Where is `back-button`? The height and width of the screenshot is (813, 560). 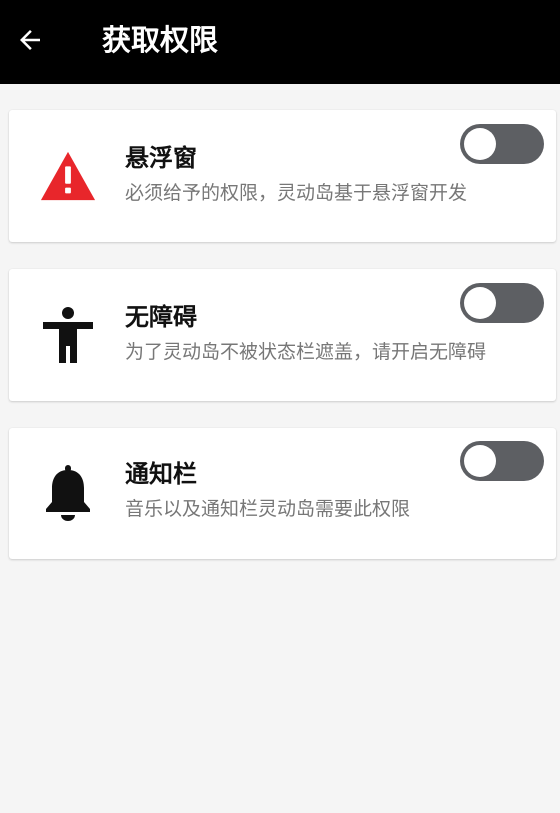 back-button is located at coordinates (30, 40).